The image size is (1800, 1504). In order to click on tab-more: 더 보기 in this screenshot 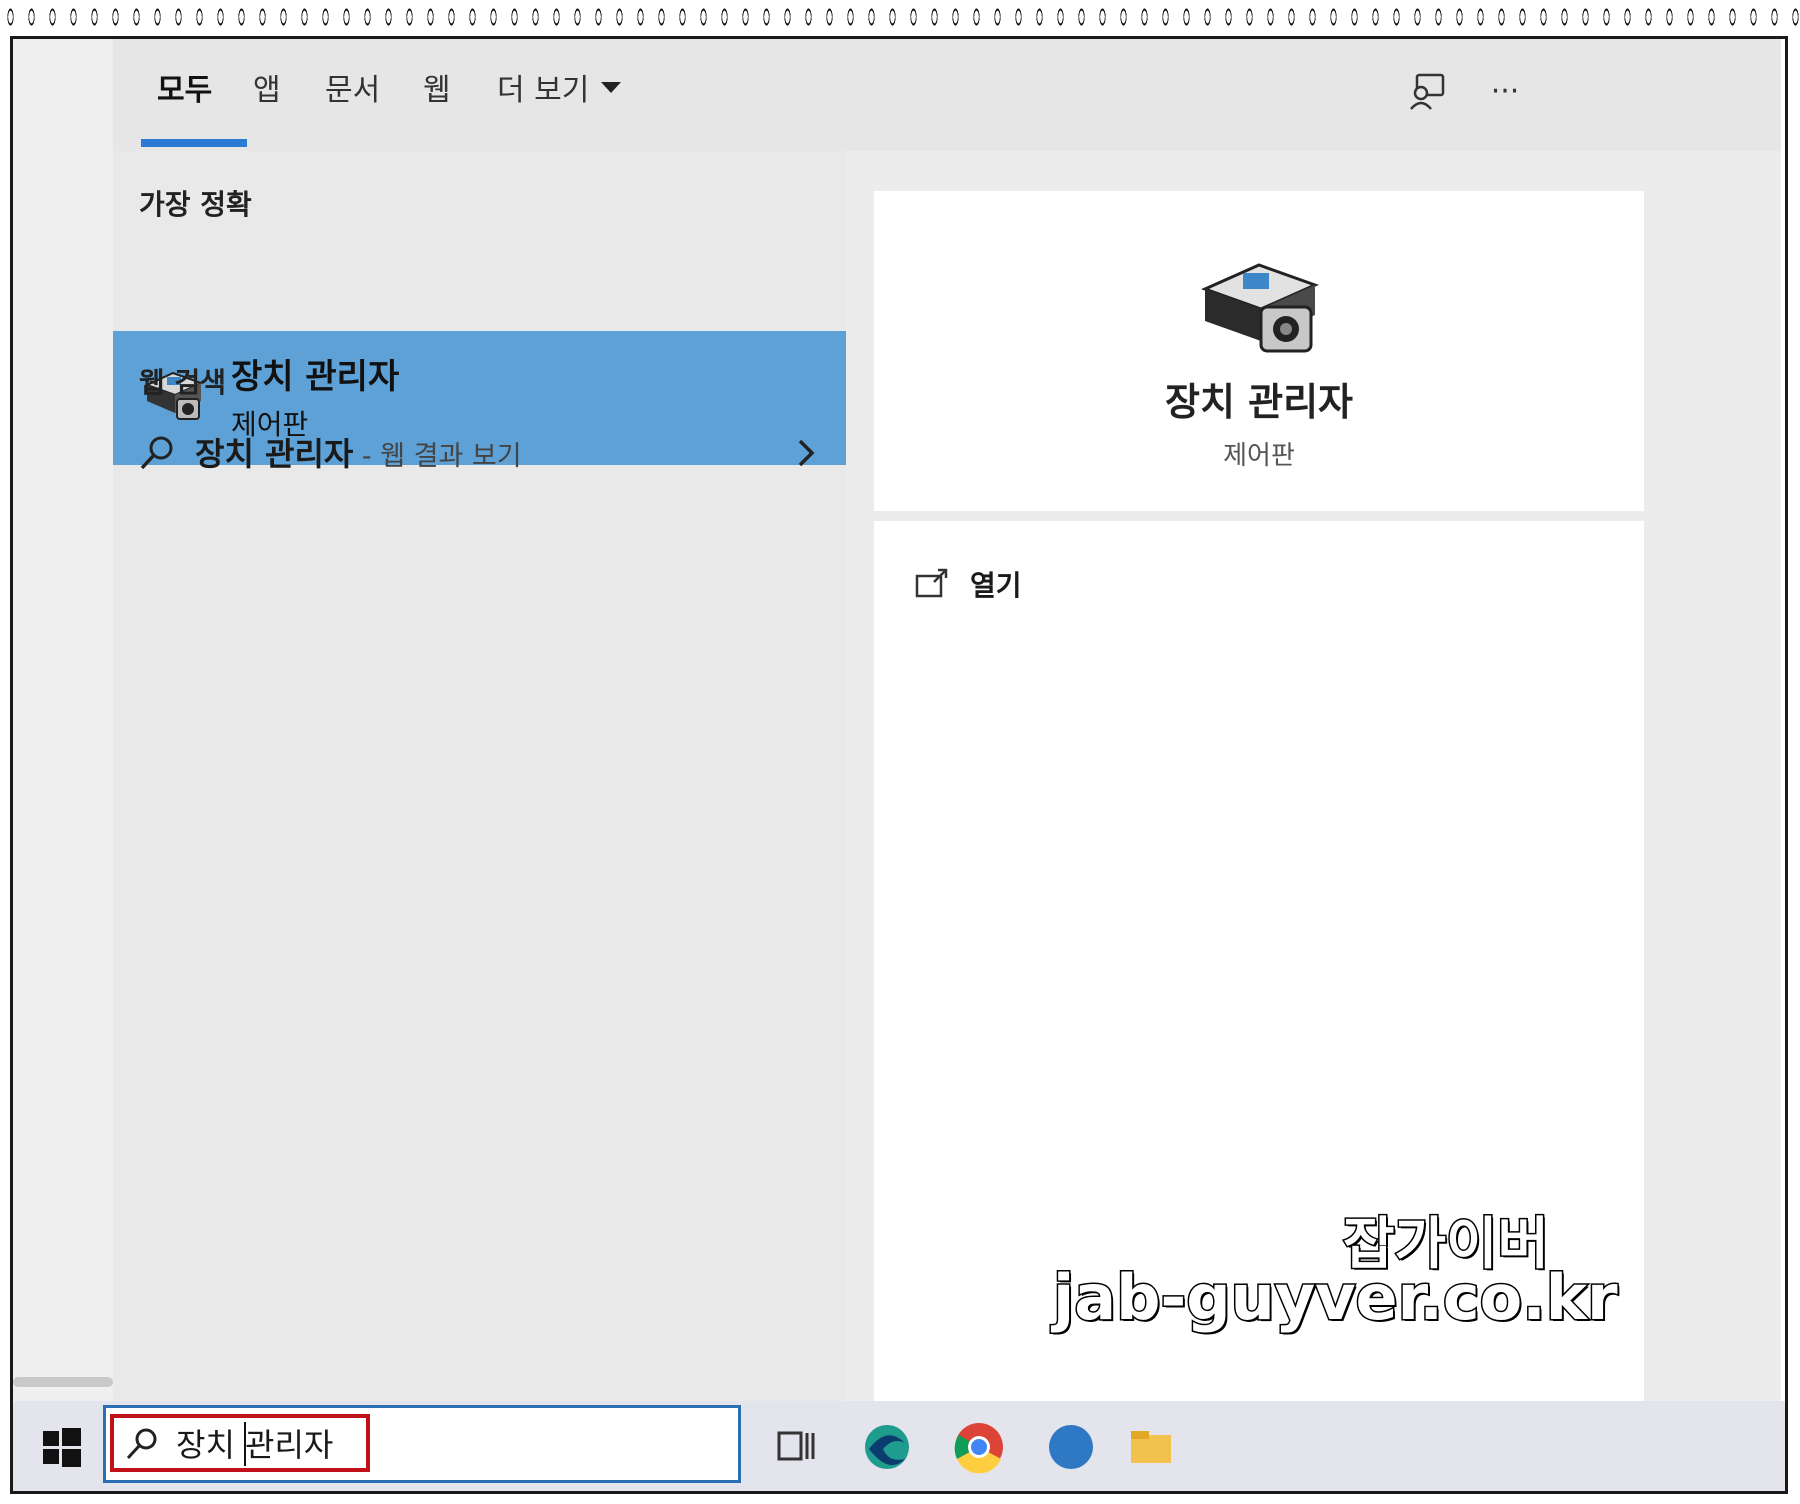, I will do `click(559, 87)`.